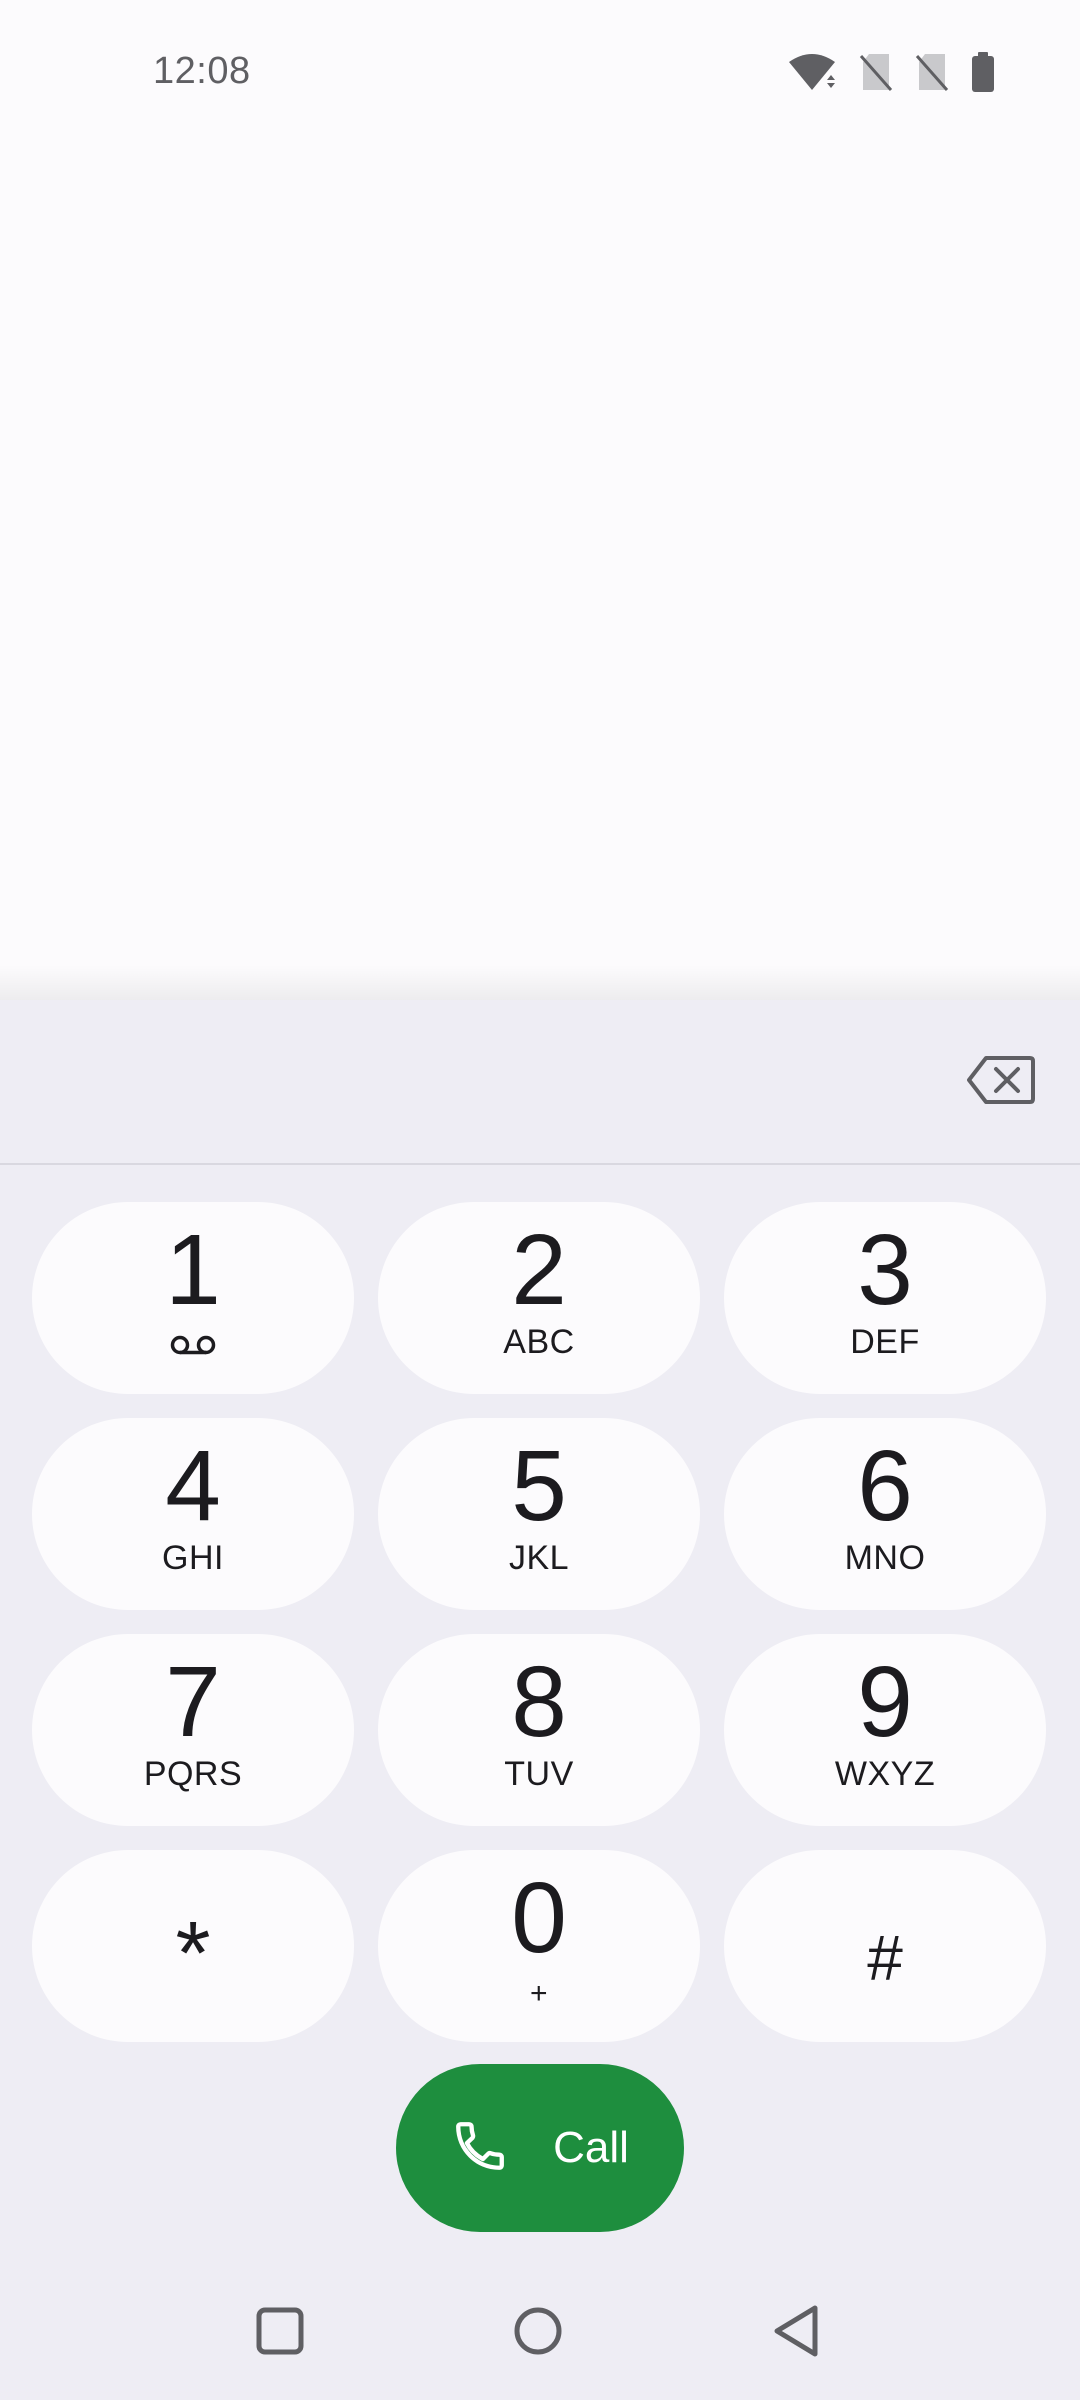 Image resolution: width=1080 pixels, height=2400 pixels. I want to click on key-digit: 7, so click(193, 1702).